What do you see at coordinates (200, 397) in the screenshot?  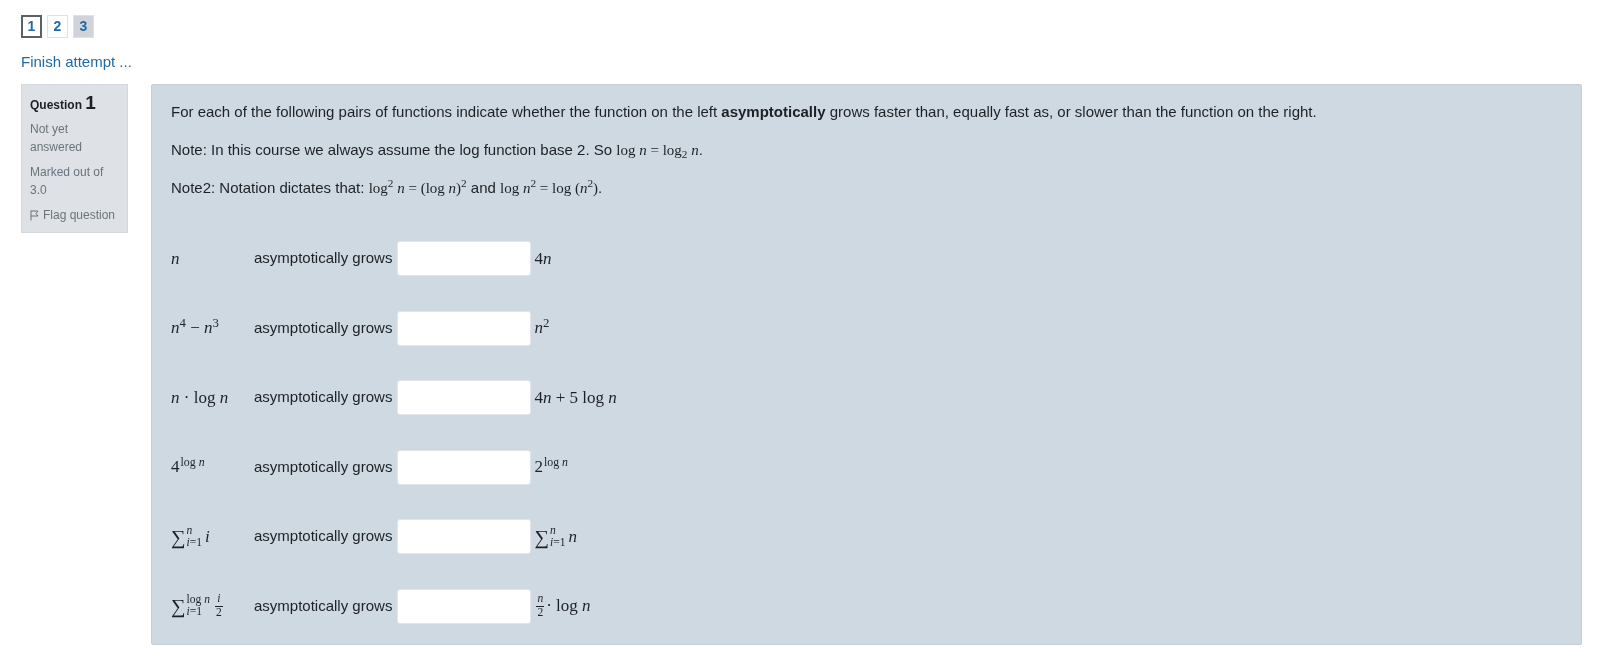 I see `math-expression: n · log n` at bounding box center [200, 397].